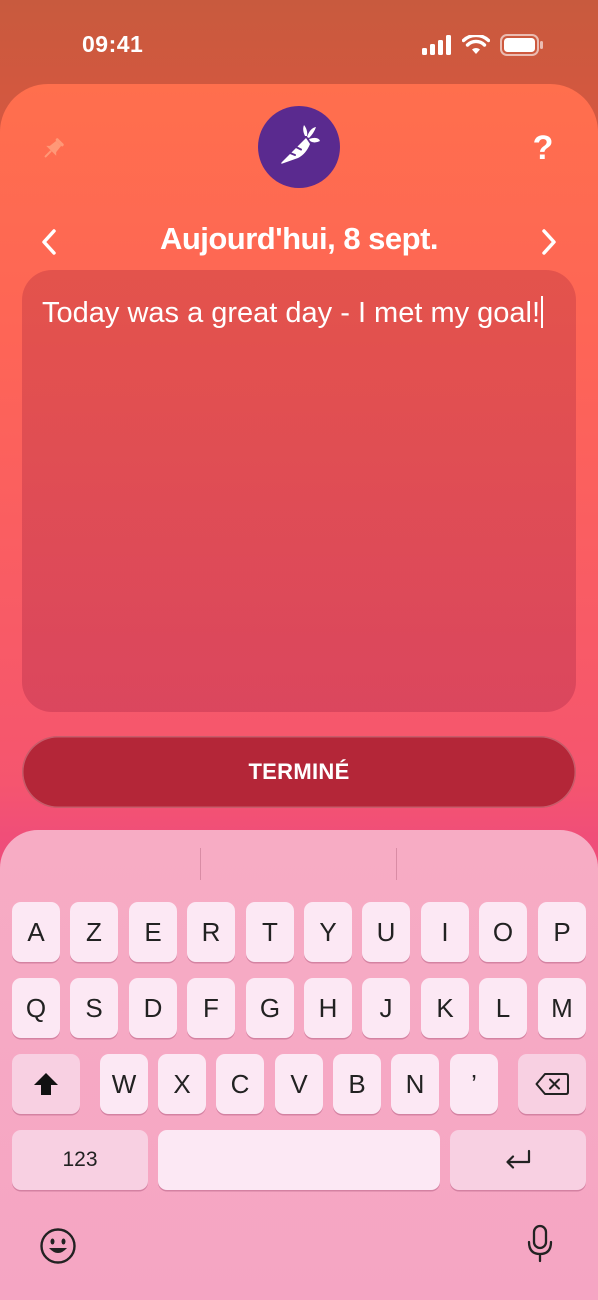  Describe the element at coordinates (328, 932) in the screenshot. I see `key-y: Y` at that location.